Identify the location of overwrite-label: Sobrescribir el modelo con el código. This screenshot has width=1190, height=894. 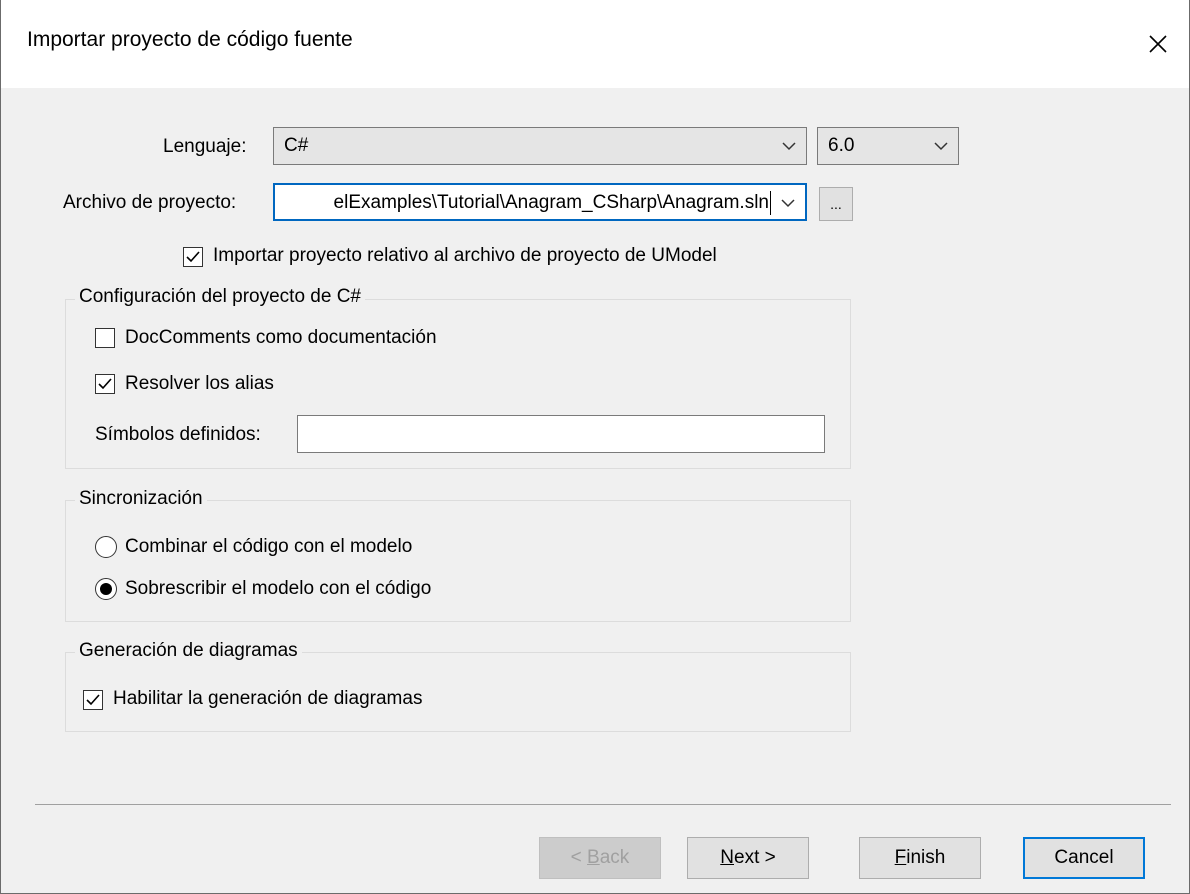
(278, 588).